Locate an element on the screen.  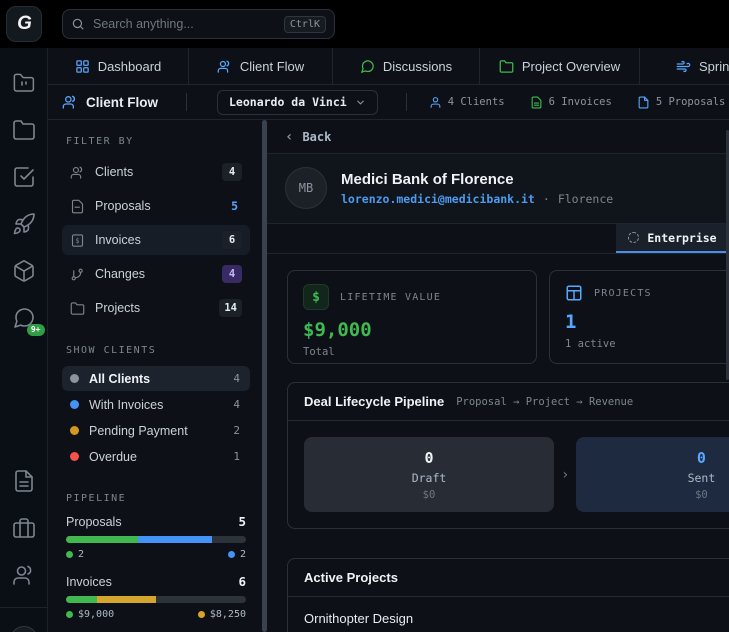
app-logo: G is located at coordinates (24, 24).